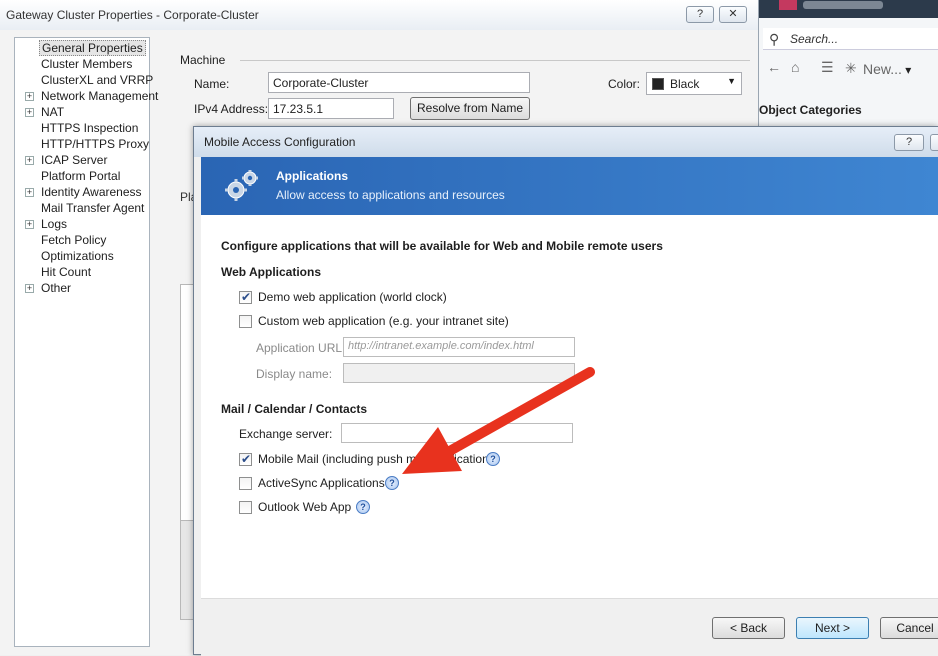  Describe the element at coordinates (87, 64) in the screenshot. I see `tree-item-label: Cluster Members` at that location.